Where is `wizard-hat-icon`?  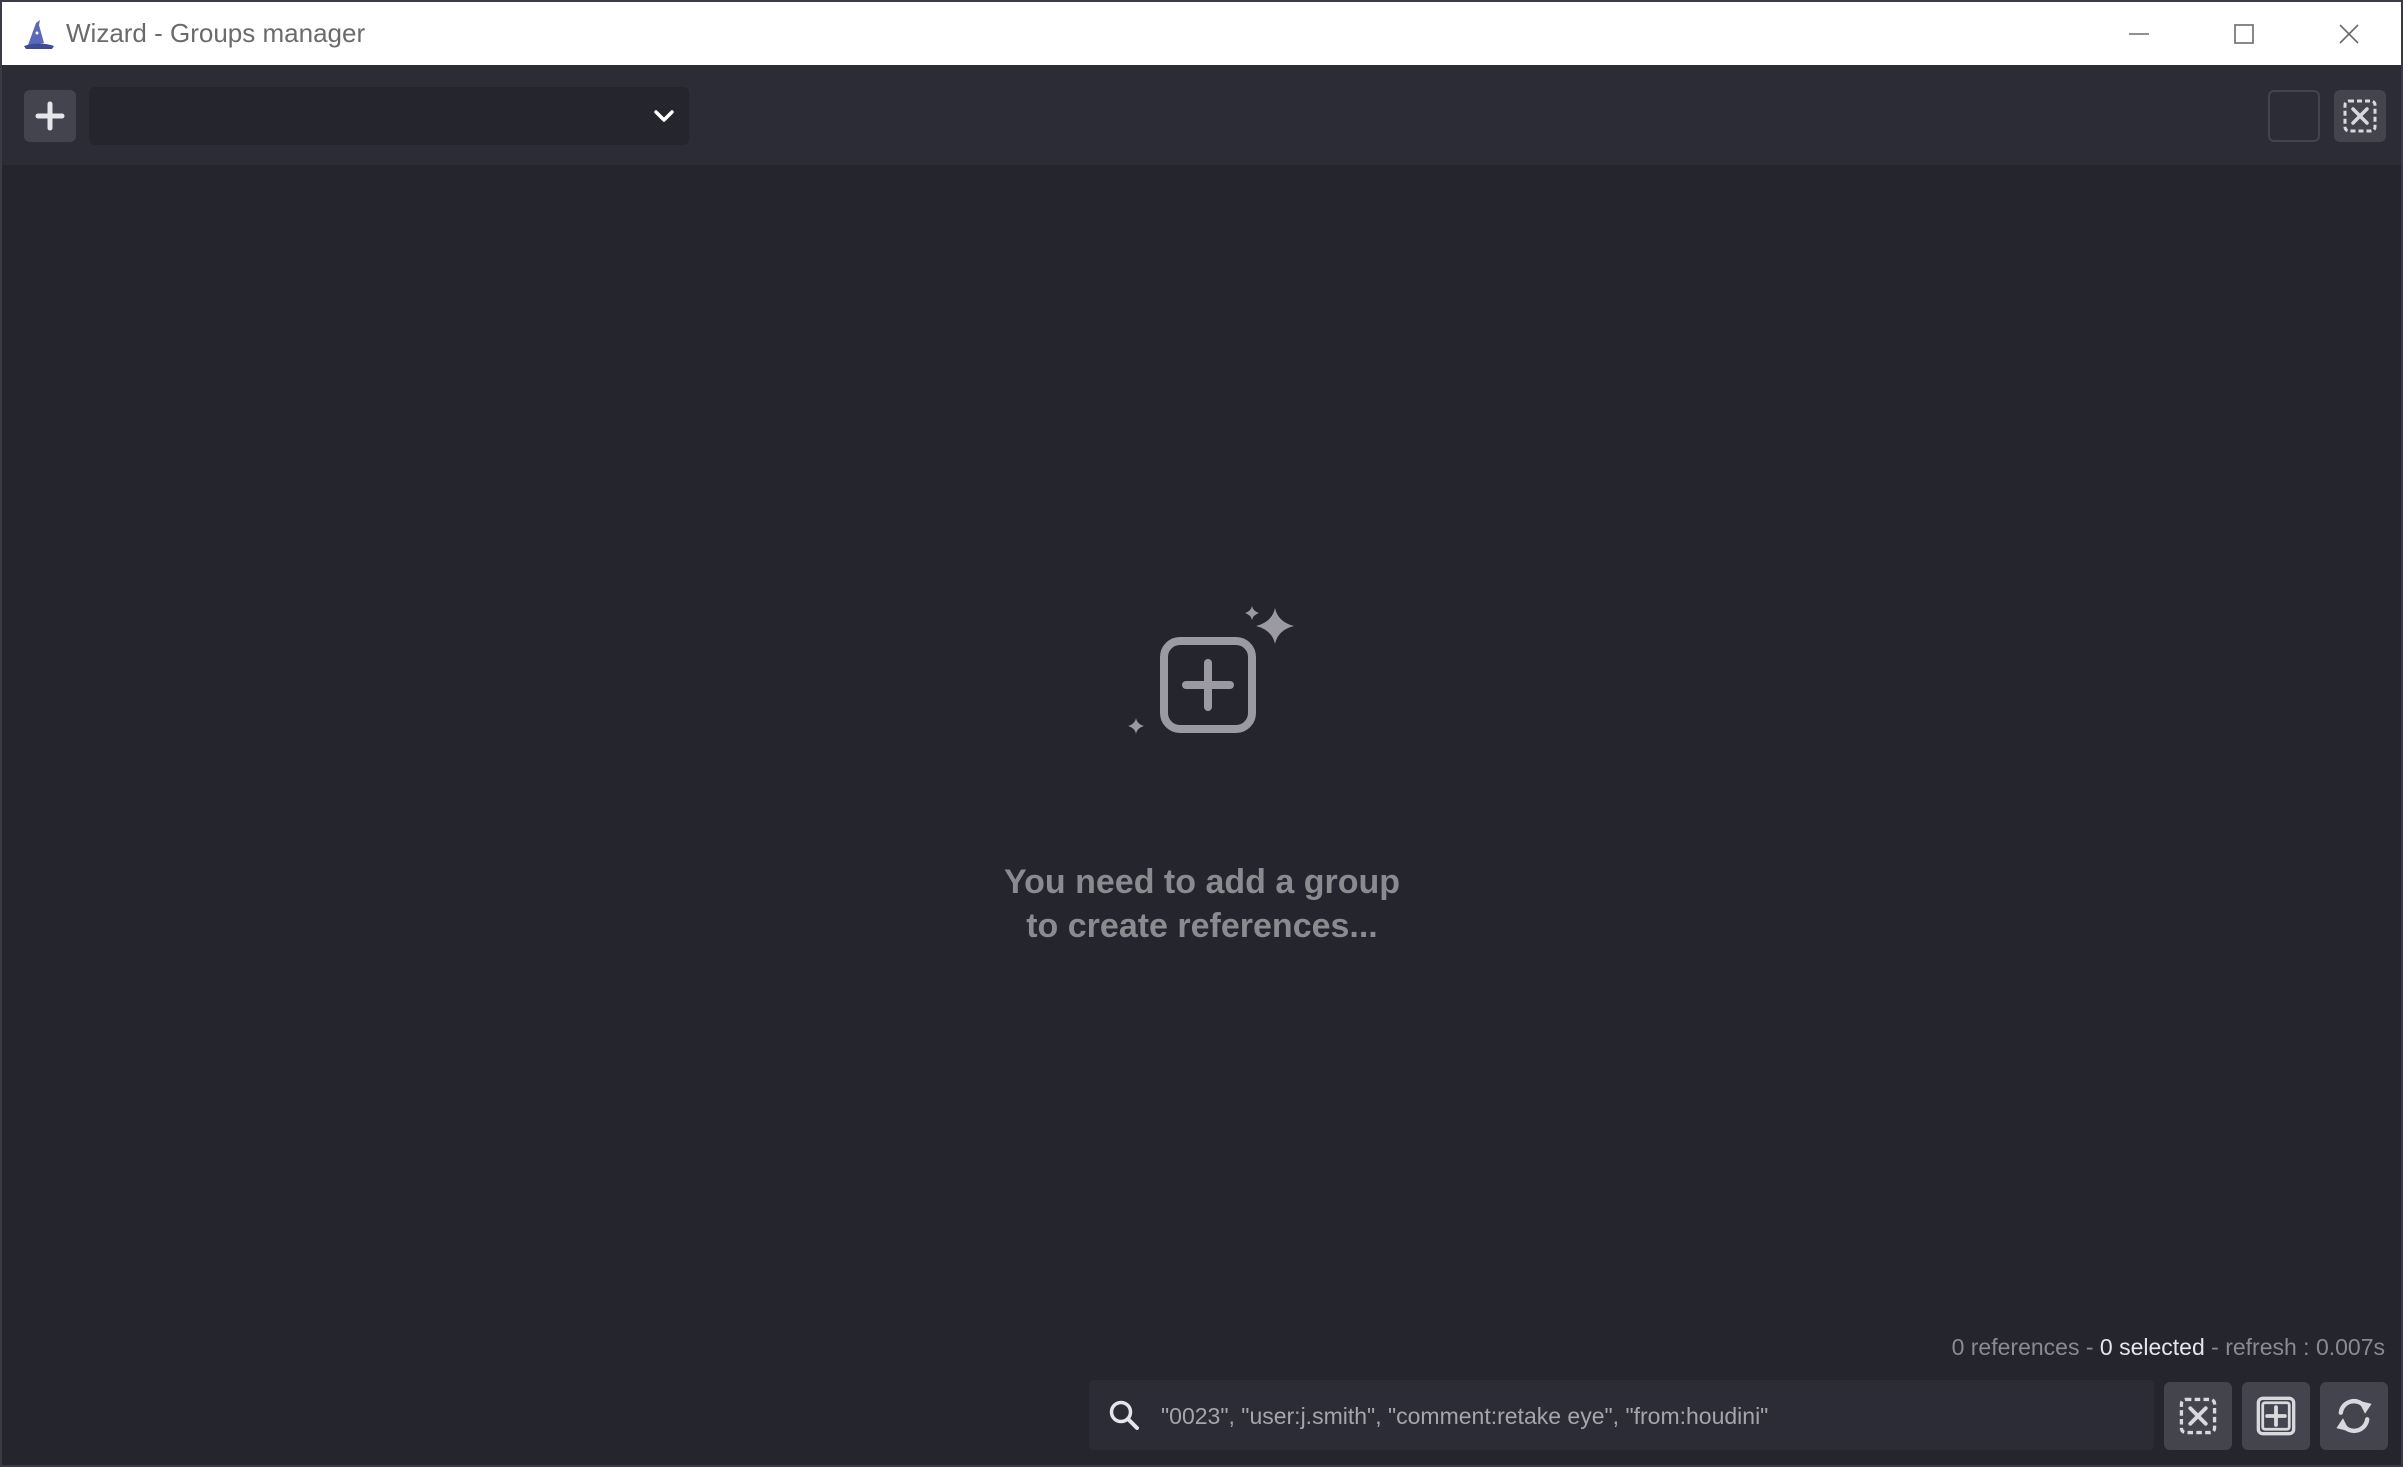 wizard-hat-icon is located at coordinates (39, 34).